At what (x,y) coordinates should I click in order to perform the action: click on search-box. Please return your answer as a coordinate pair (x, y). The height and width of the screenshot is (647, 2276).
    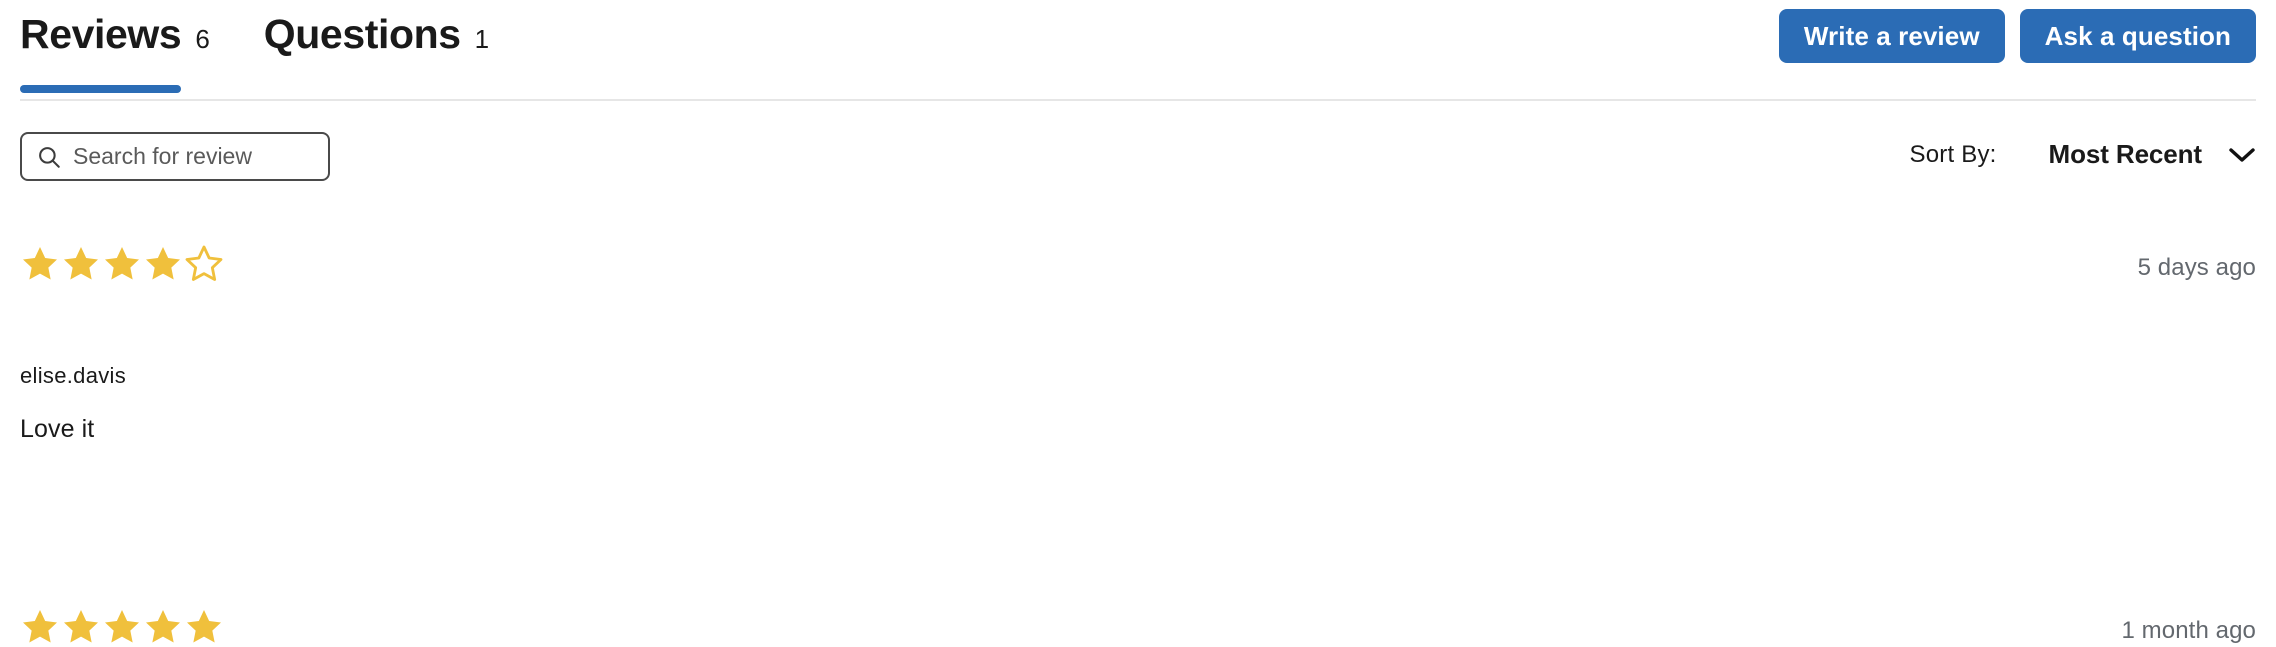
    Looking at the image, I should click on (175, 156).